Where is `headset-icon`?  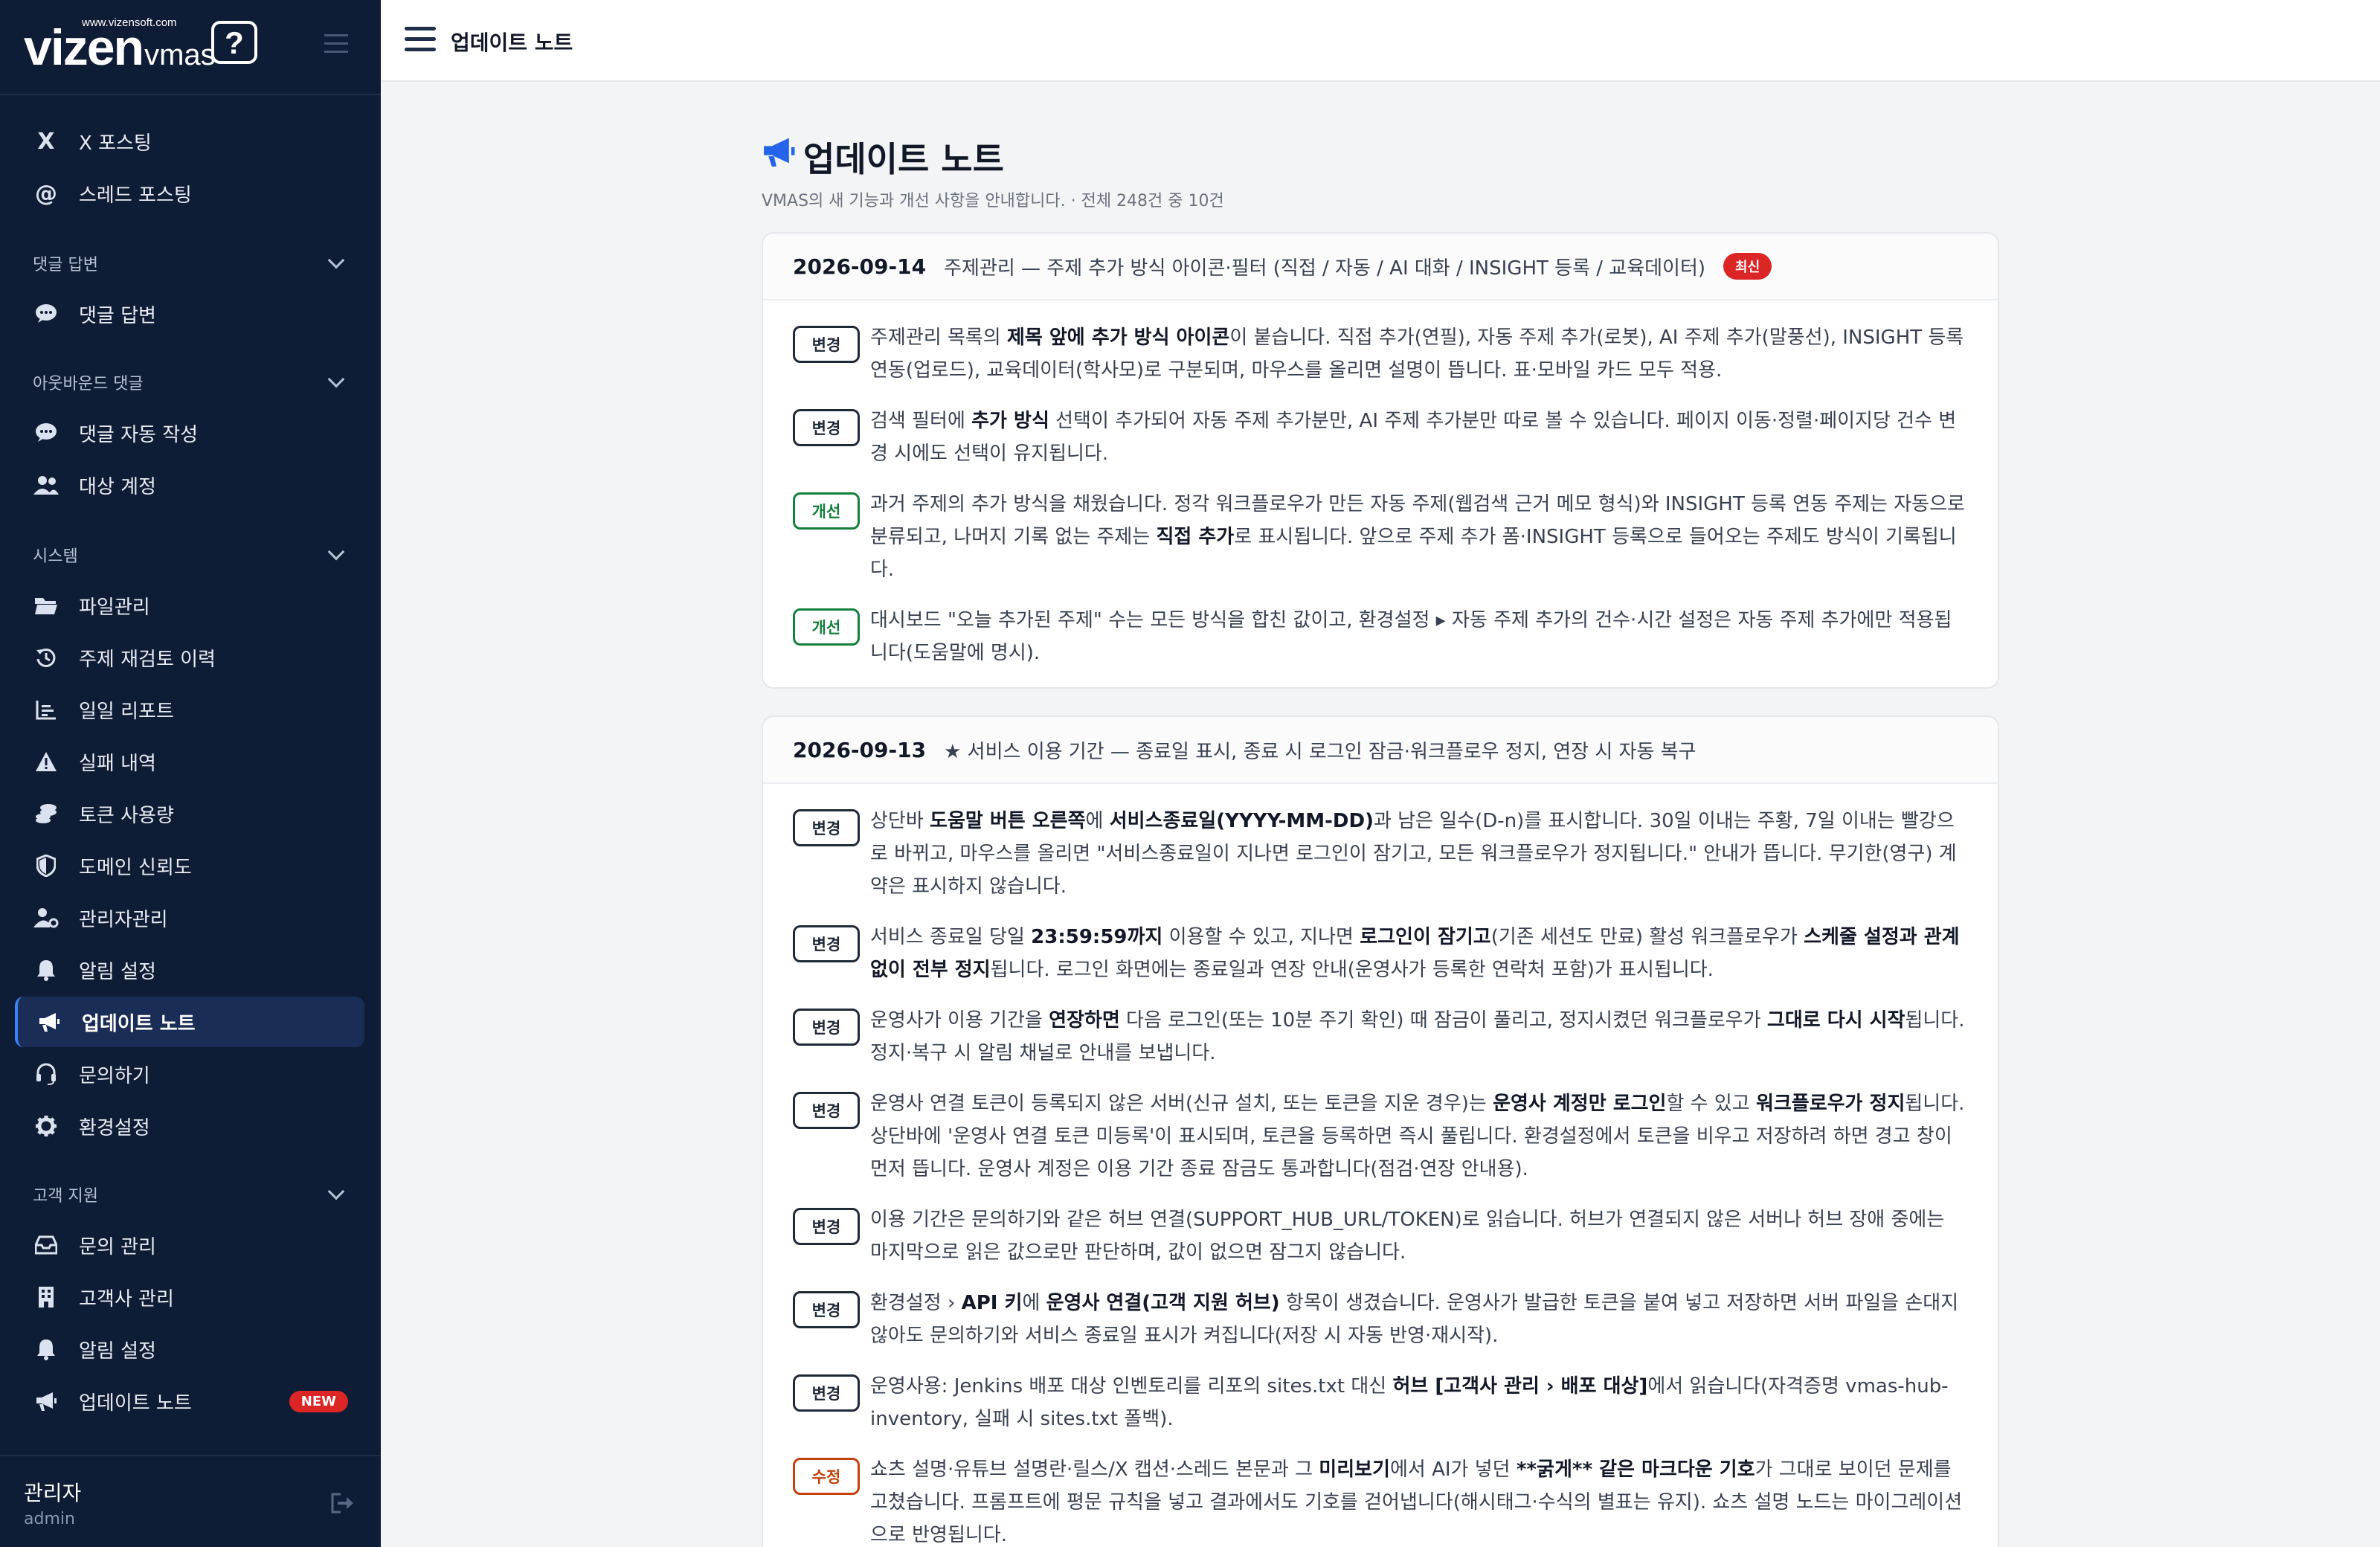 headset-icon is located at coordinates (46, 1074).